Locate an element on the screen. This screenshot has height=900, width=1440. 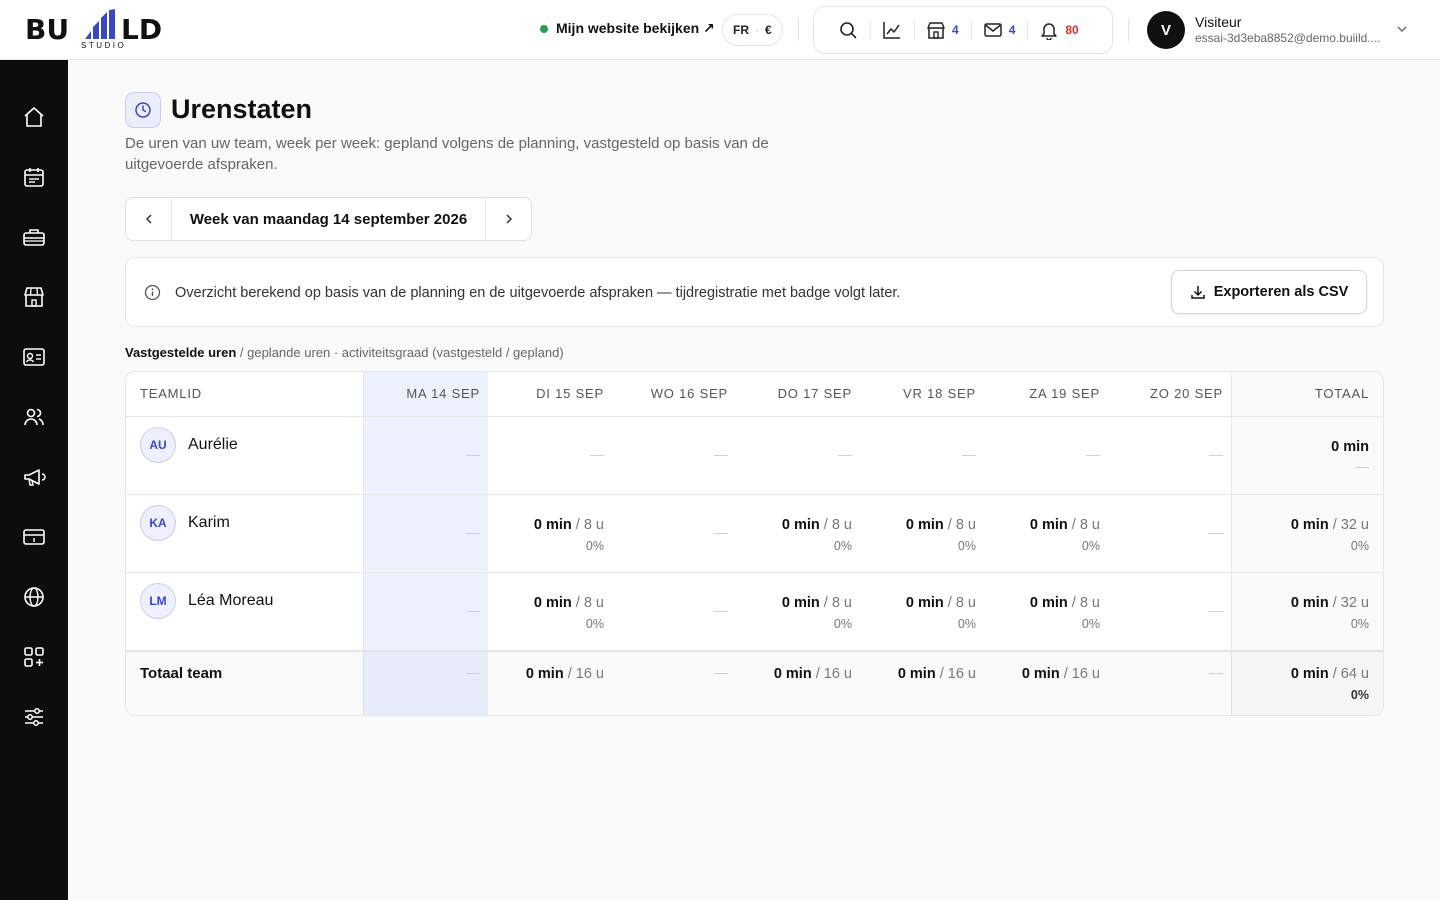
column-header: DO 17 SEP is located at coordinates (814, 393).